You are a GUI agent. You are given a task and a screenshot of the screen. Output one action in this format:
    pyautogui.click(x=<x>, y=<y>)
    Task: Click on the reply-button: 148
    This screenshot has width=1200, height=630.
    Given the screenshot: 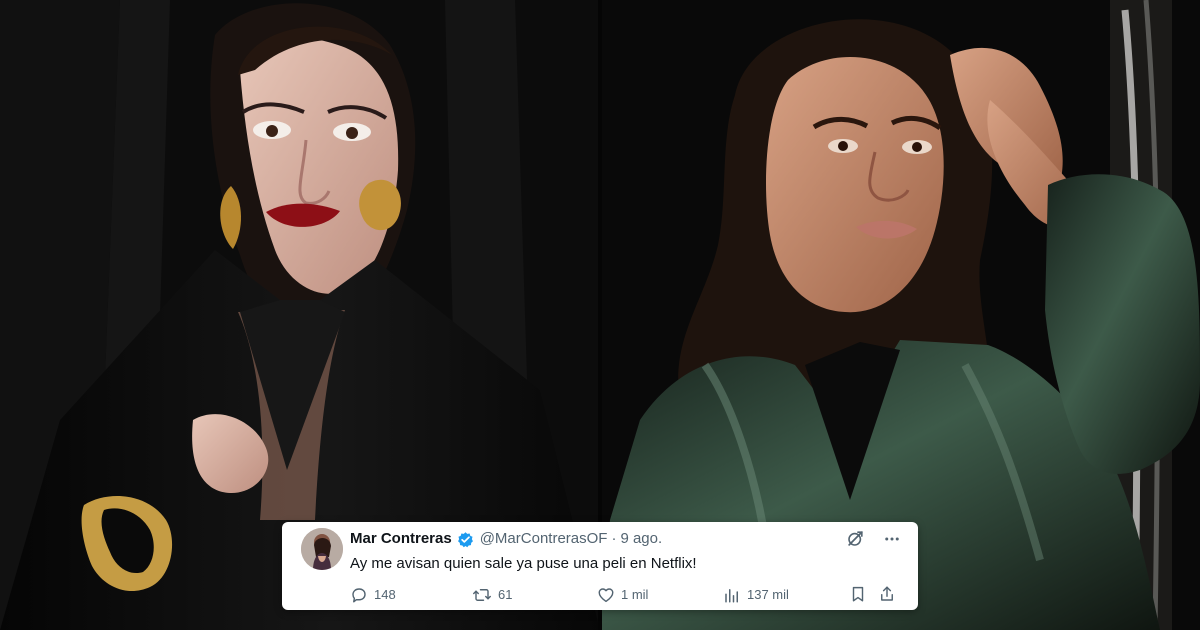 What is the action you would take?
    pyautogui.click(x=373, y=595)
    